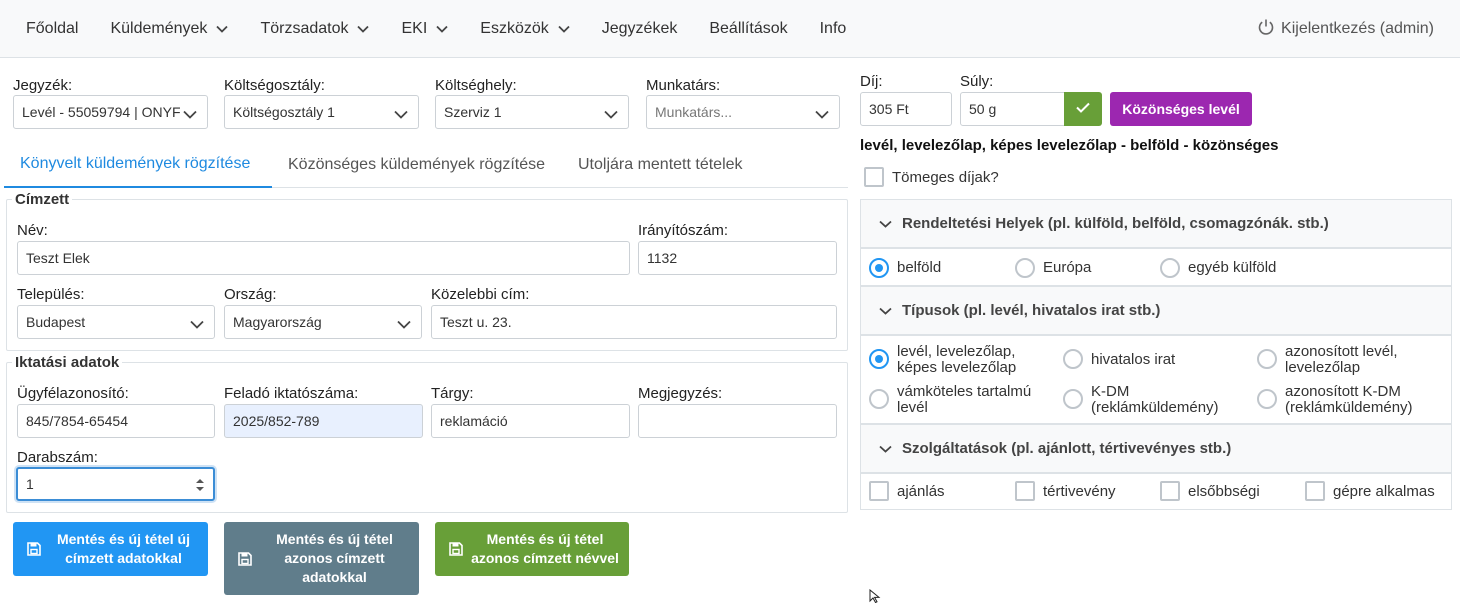 The width and height of the screenshot is (1460, 608). I want to click on koltsegosztaly-select: Költségosztály 1, so click(321, 112).